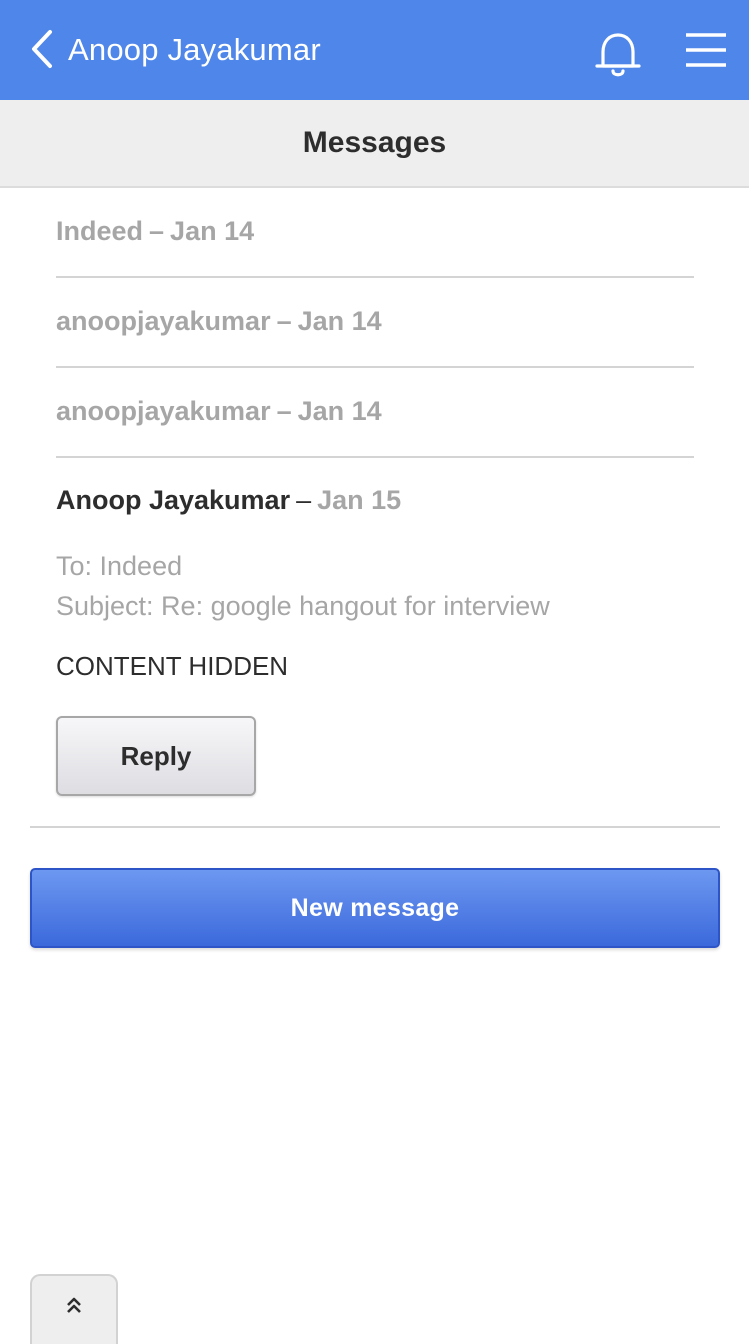 This screenshot has width=749, height=1344. Describe the element at coordinates (375, 827) in the screenshot. I see `divider` at that location.